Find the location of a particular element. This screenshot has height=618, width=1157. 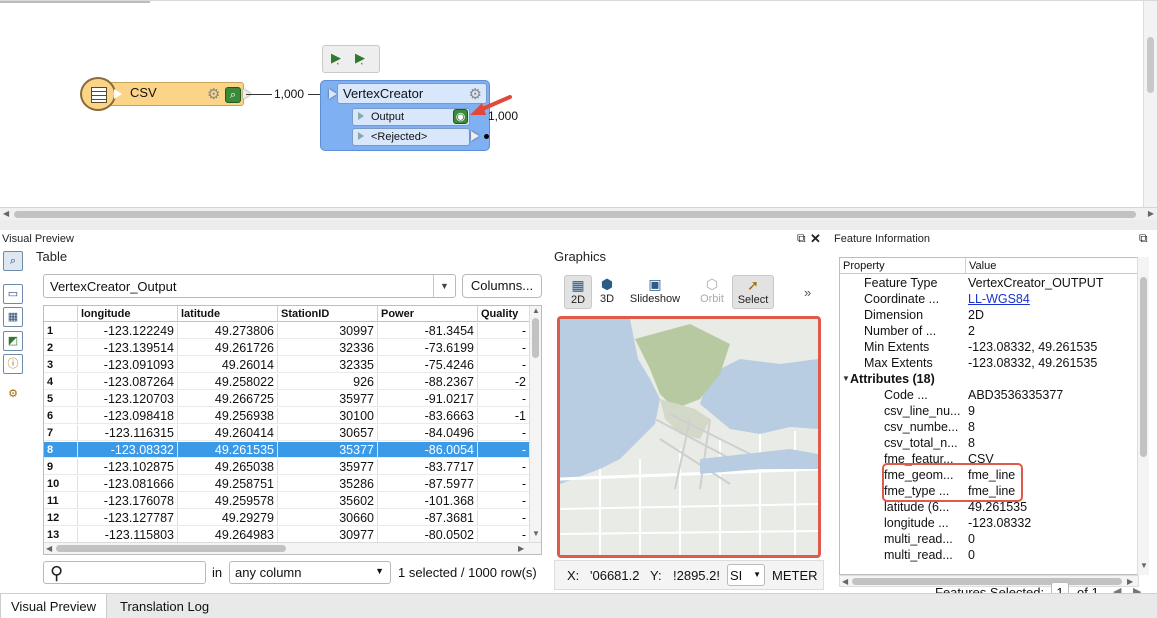

pane-splitter is located at coordinates (578, 225).